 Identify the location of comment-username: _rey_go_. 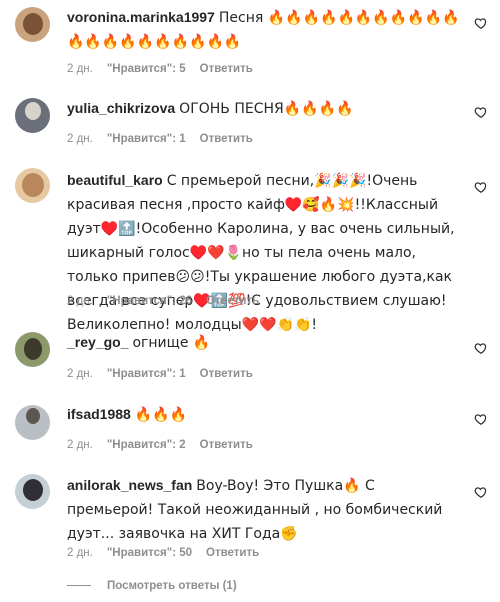
(97, 342).